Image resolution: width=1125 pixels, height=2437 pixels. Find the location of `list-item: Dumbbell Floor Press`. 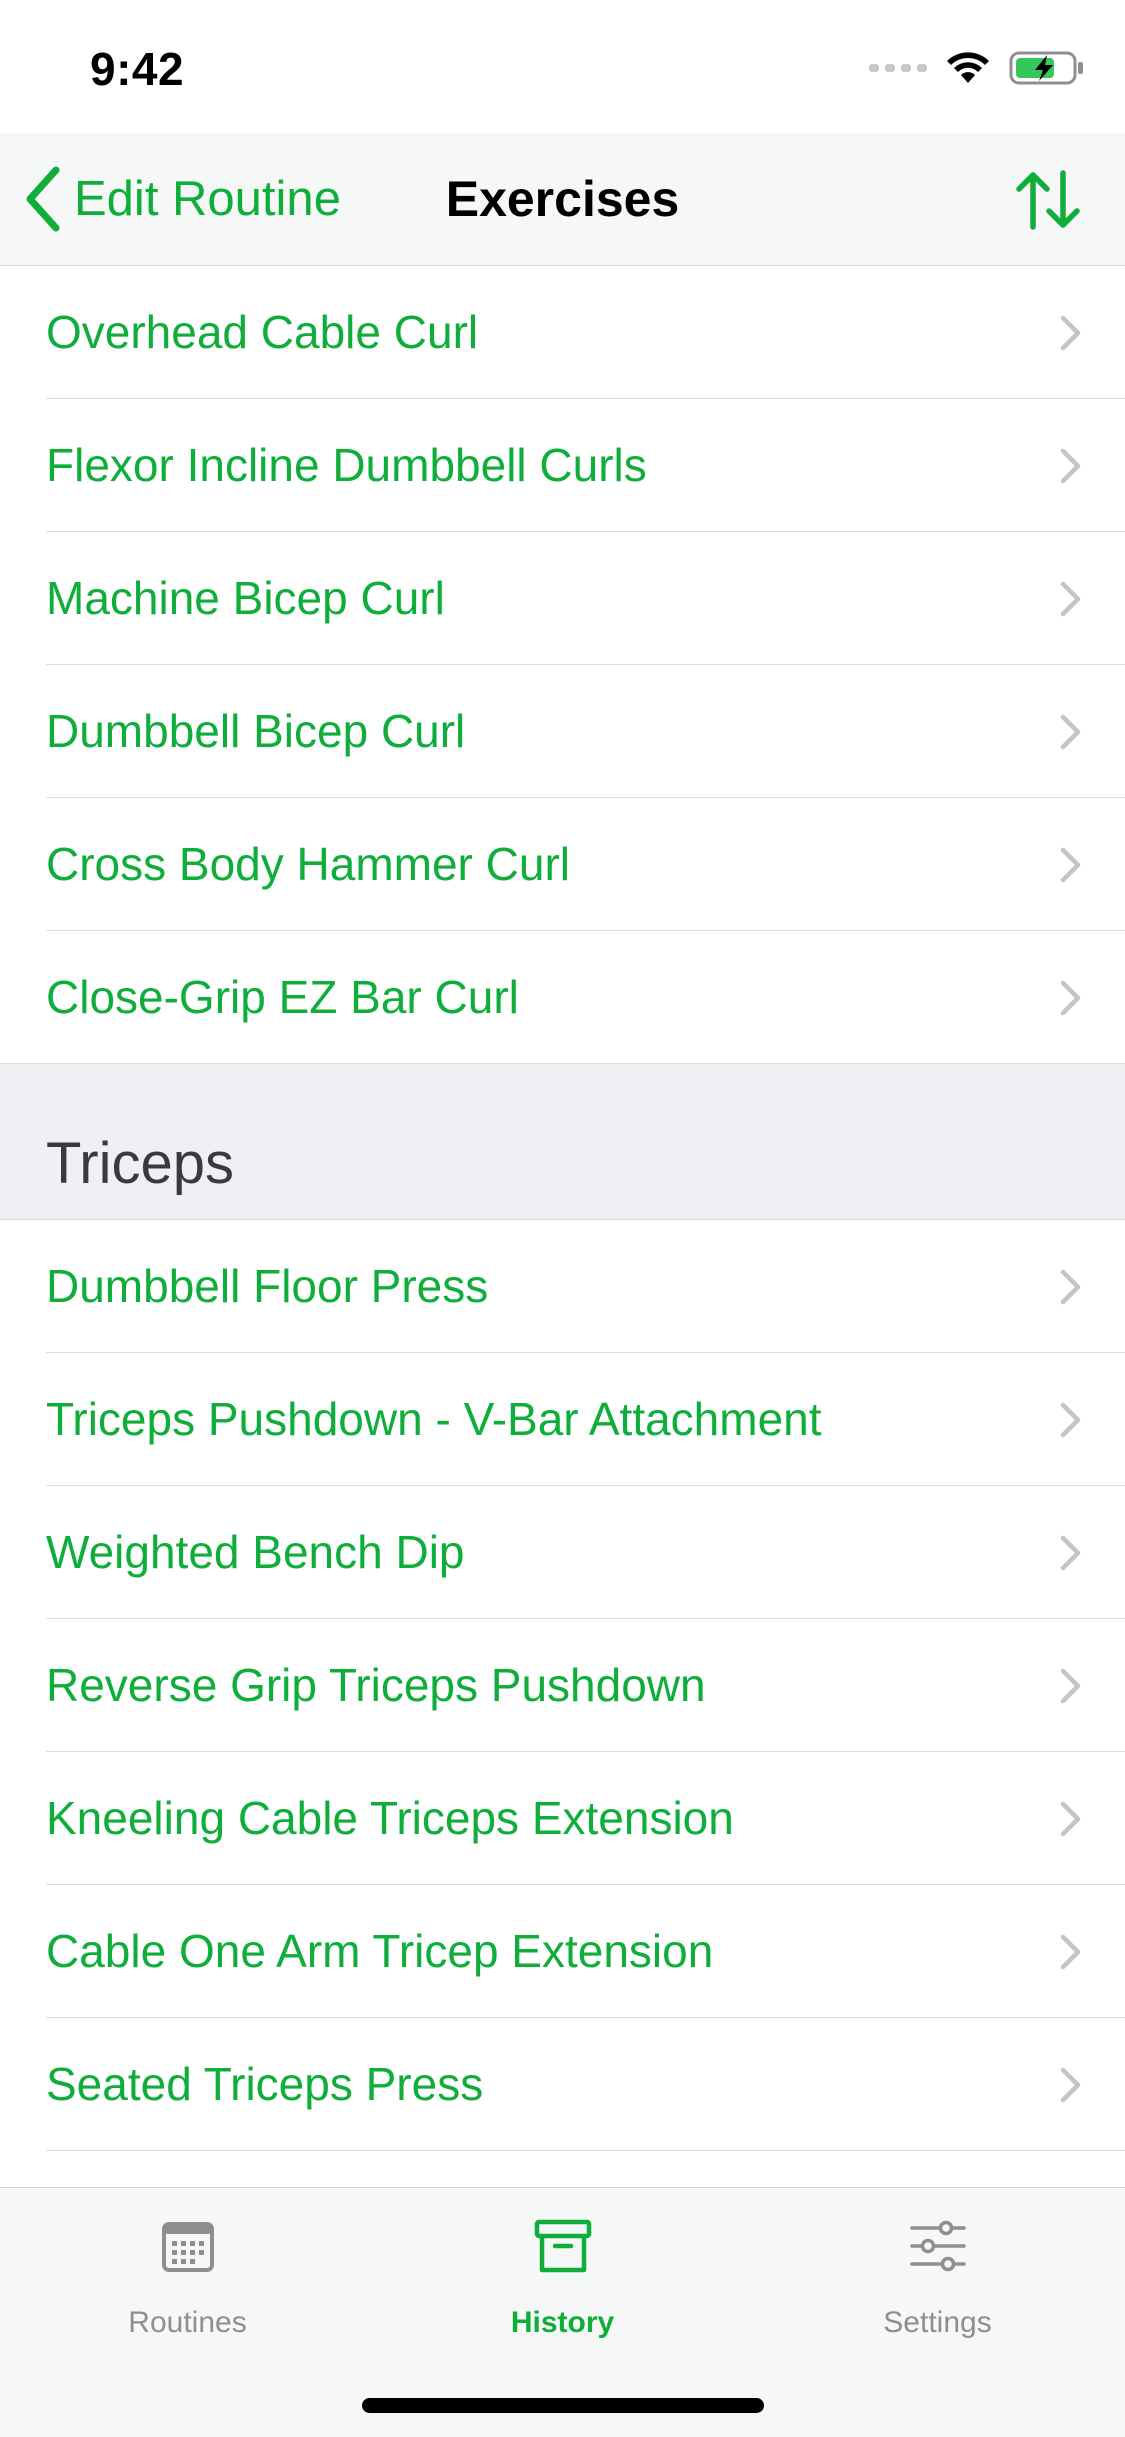

list-item: Dumbbell Floor Press is located at coordinates (562, 1286).